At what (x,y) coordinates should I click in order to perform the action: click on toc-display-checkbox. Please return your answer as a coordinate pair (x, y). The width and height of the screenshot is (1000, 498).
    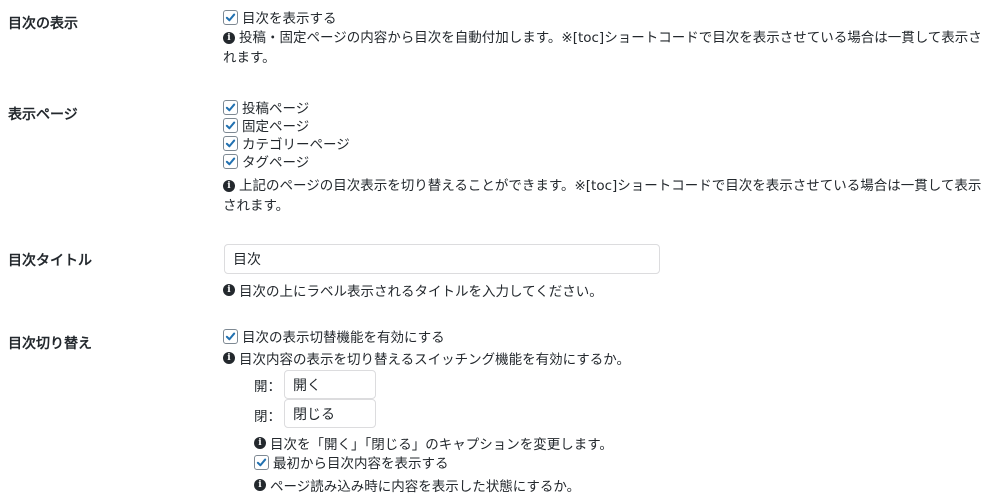
    Looking at the image, I should click on (230, 17).